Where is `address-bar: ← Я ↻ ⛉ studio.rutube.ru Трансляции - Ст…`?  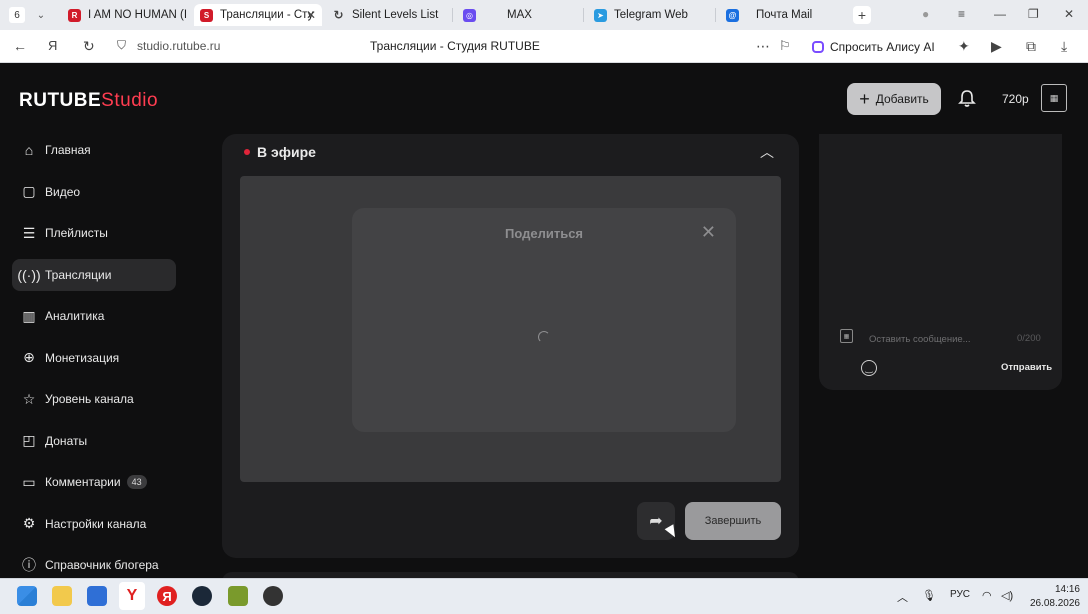
address-bar: ← Я ↻ ⛉ studio.rutube.ru Трансляции - Ст… is located at coordinates (544, 46).